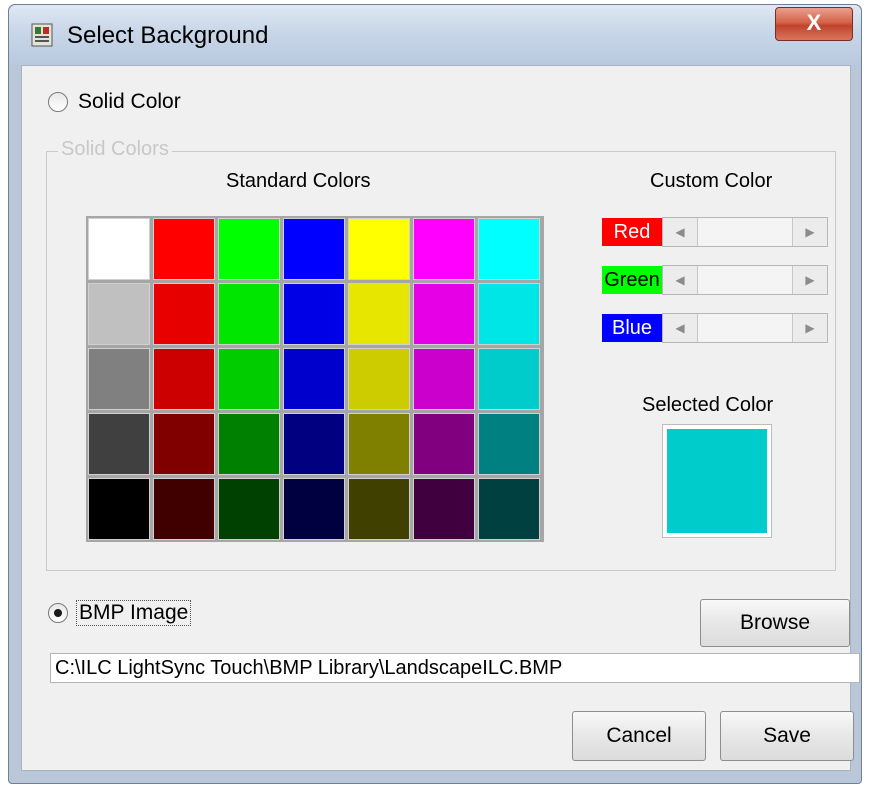 The image size is (869, 789). What do you see at coordinates (787, 736) in the screenshot?
I see `save-button: Save` at bounding box center [787, 736].